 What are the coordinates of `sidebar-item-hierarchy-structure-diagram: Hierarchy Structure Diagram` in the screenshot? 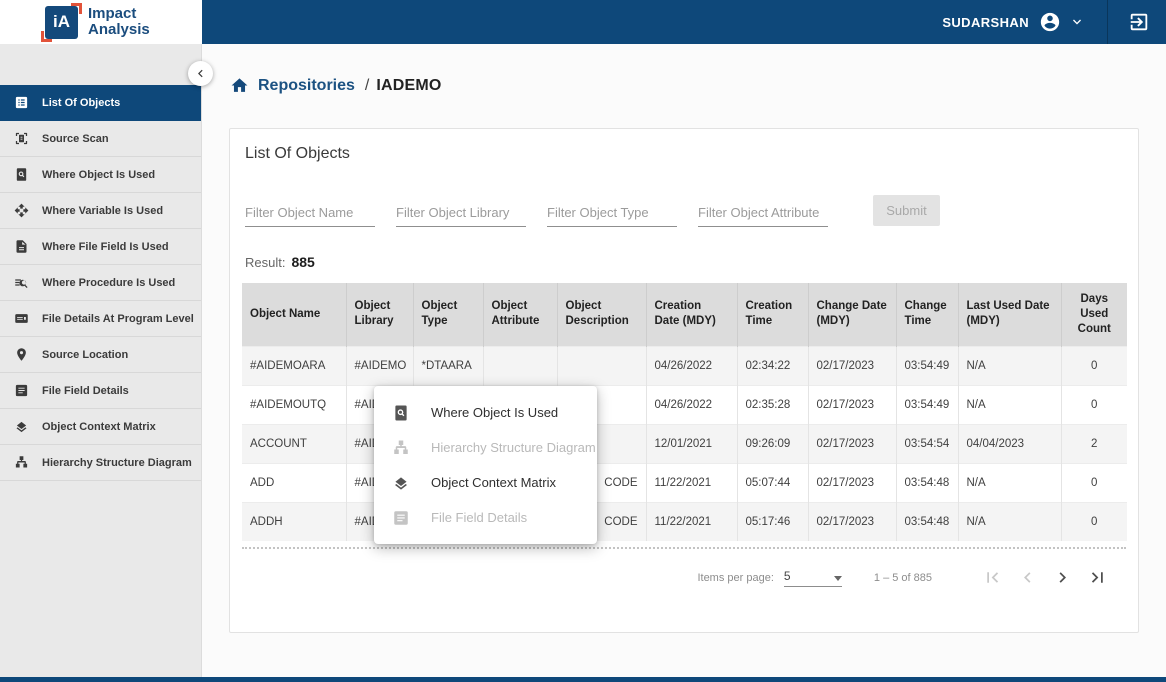 It's located at (100, 463).